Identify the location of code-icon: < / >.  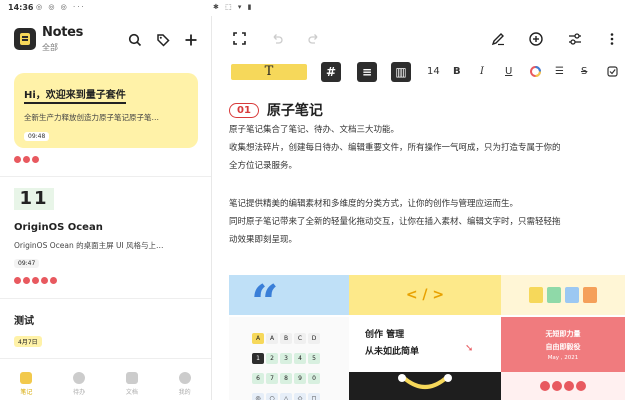
(425, 295).